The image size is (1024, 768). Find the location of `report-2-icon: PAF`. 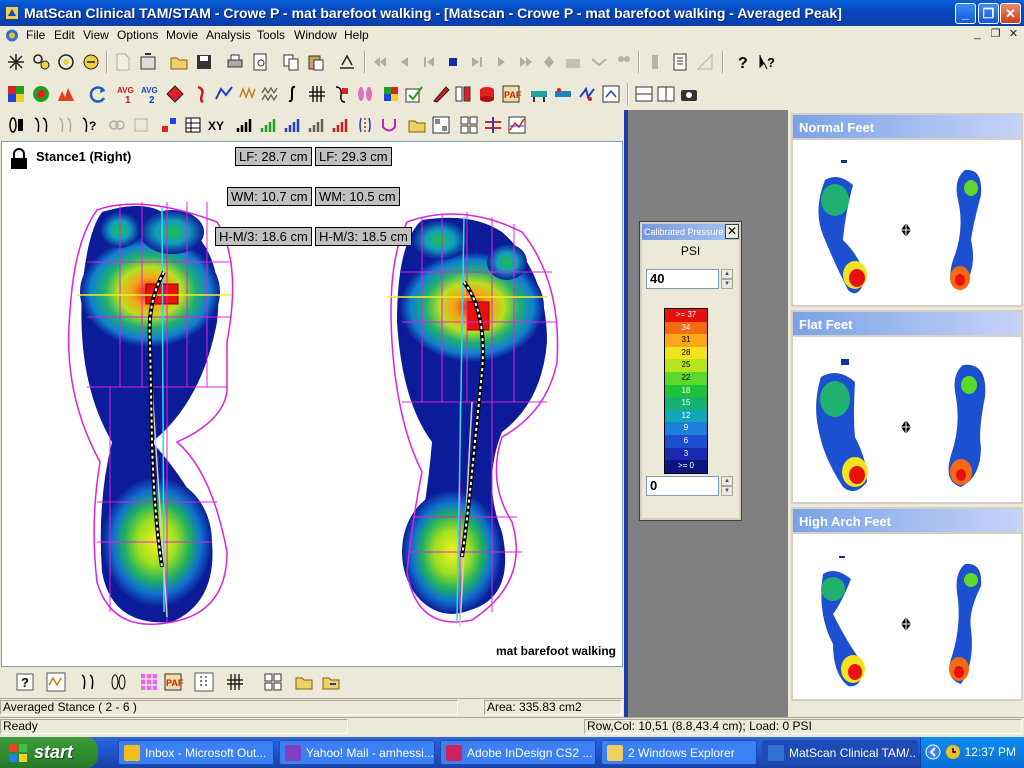

report-2-icon: PAF is located at coordinates (173, 682).